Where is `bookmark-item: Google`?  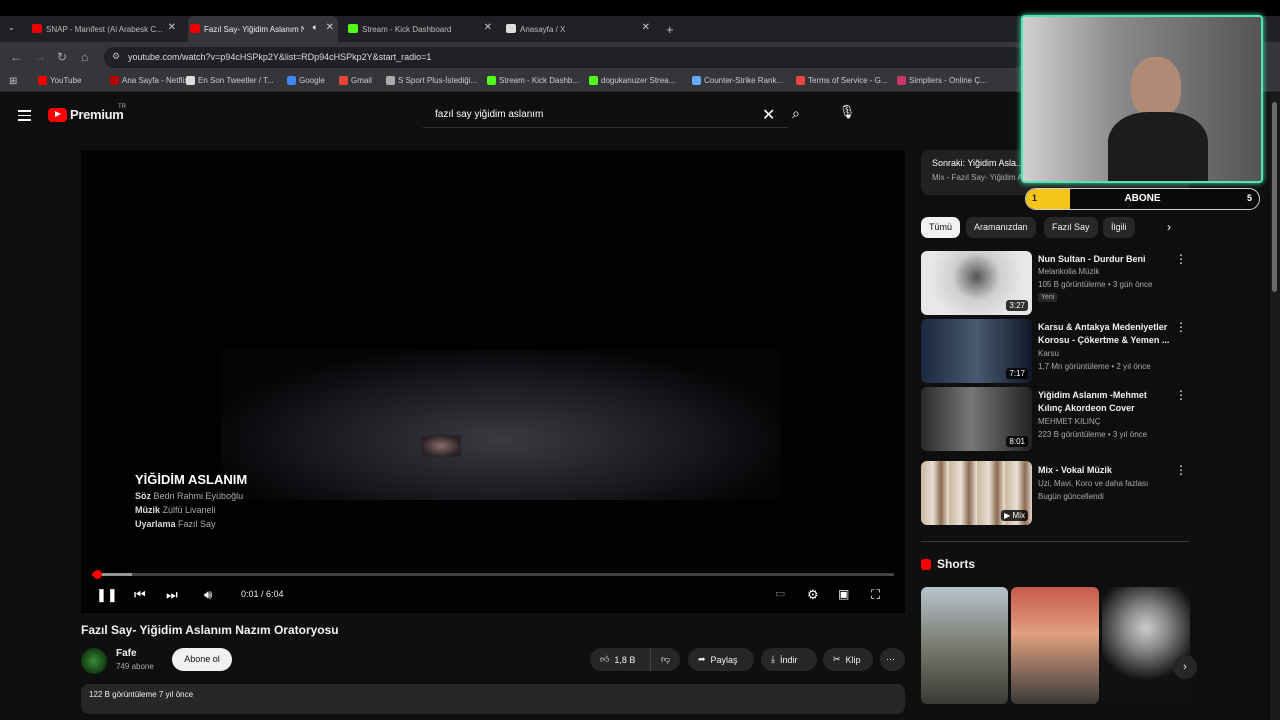
bookmark-item: Google is located at coordinates (306, 80).